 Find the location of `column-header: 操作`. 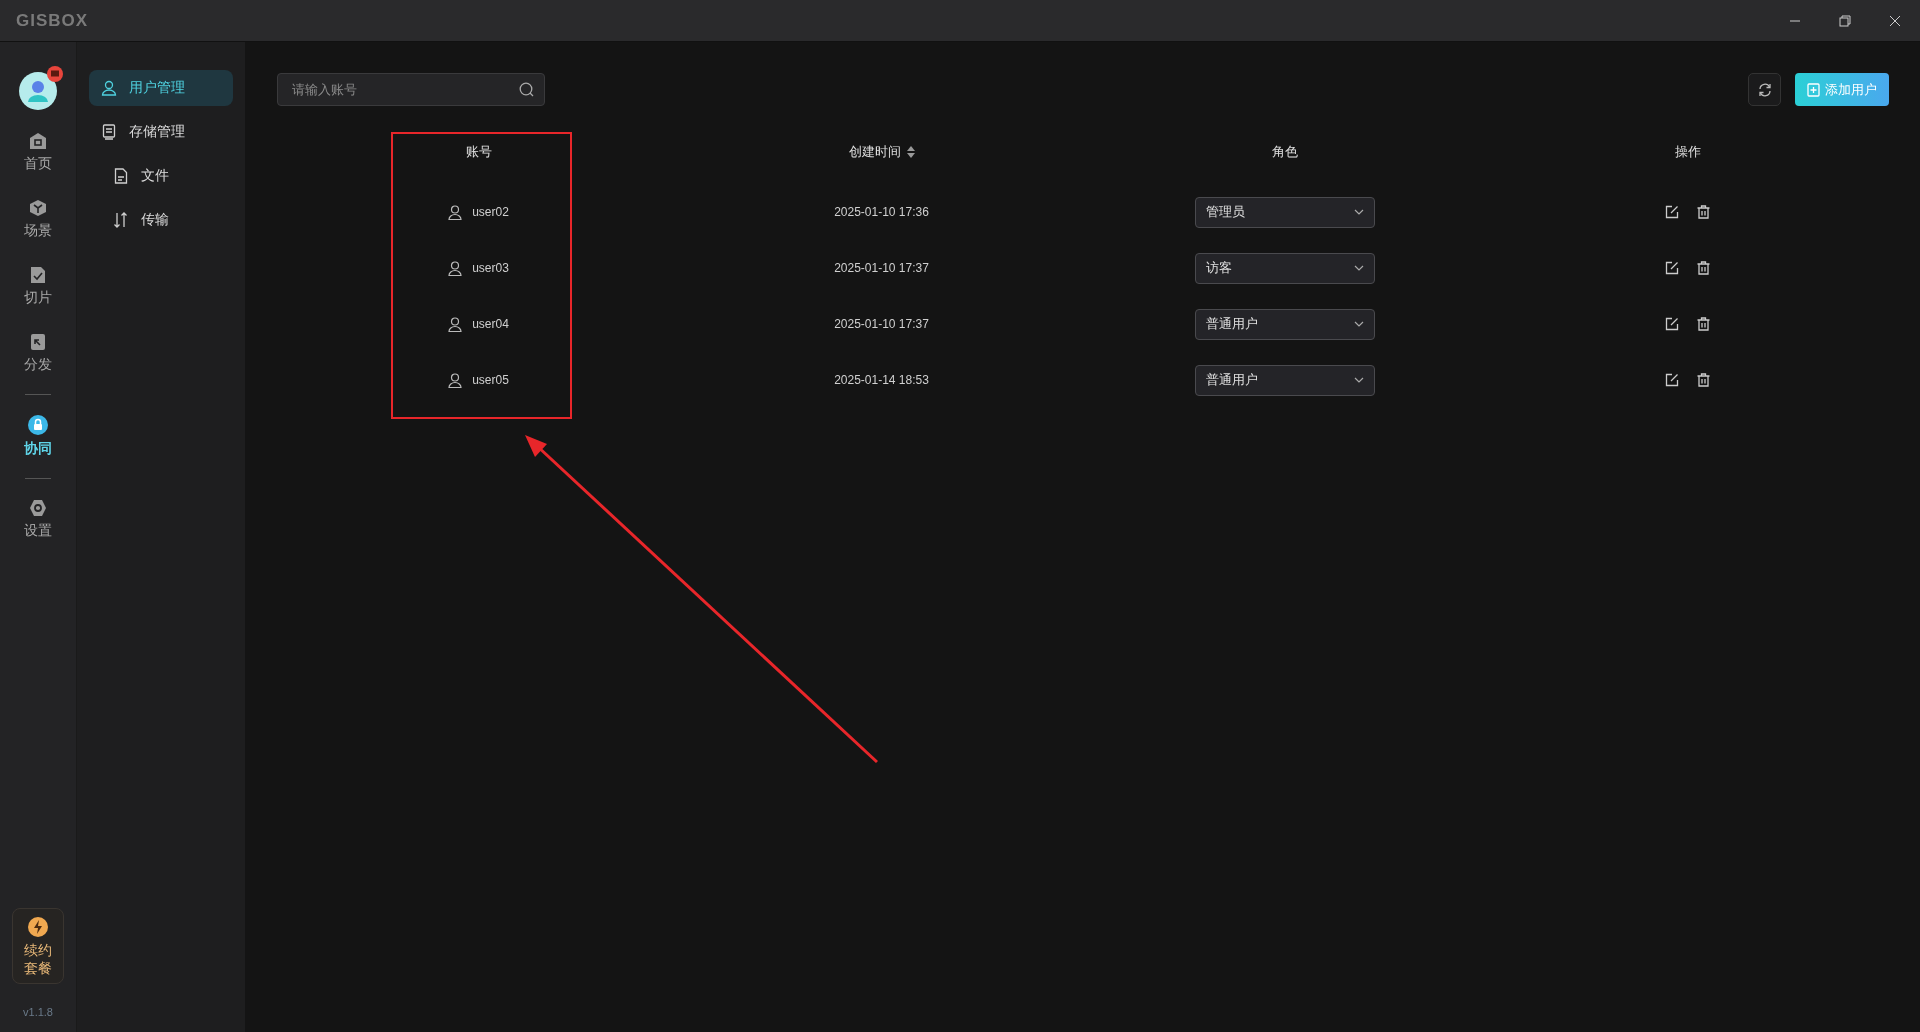

column-header: 操作 is located at coordinates (1687, 152).